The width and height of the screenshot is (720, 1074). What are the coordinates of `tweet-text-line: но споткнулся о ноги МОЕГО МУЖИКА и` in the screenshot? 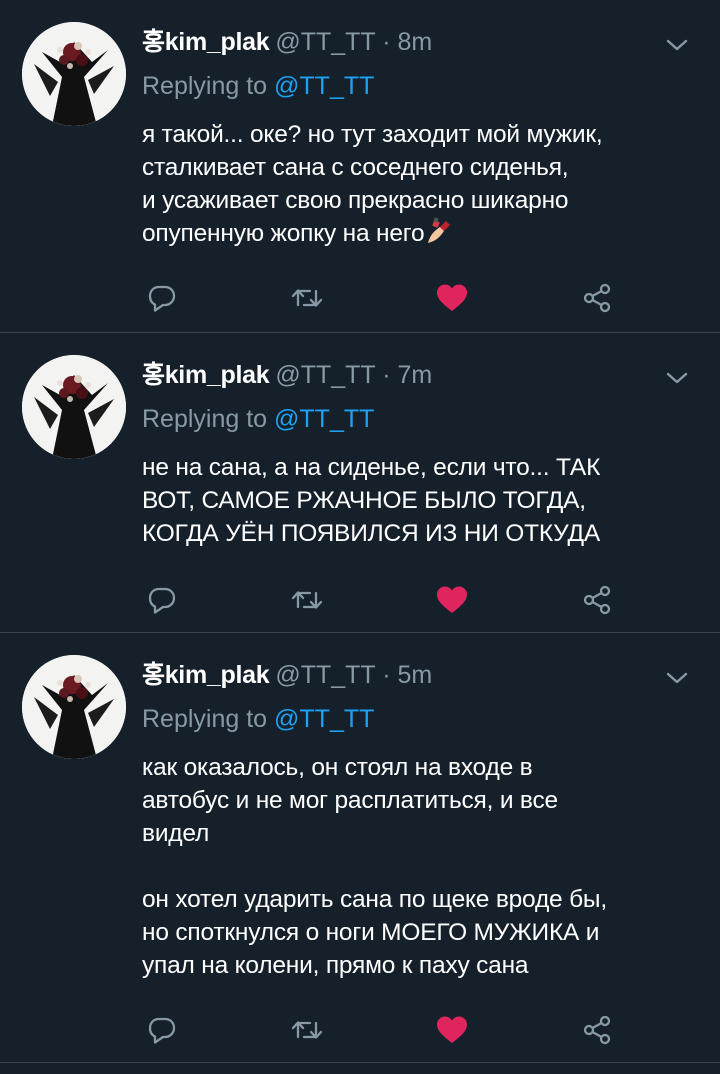 It's located at (371, 932).